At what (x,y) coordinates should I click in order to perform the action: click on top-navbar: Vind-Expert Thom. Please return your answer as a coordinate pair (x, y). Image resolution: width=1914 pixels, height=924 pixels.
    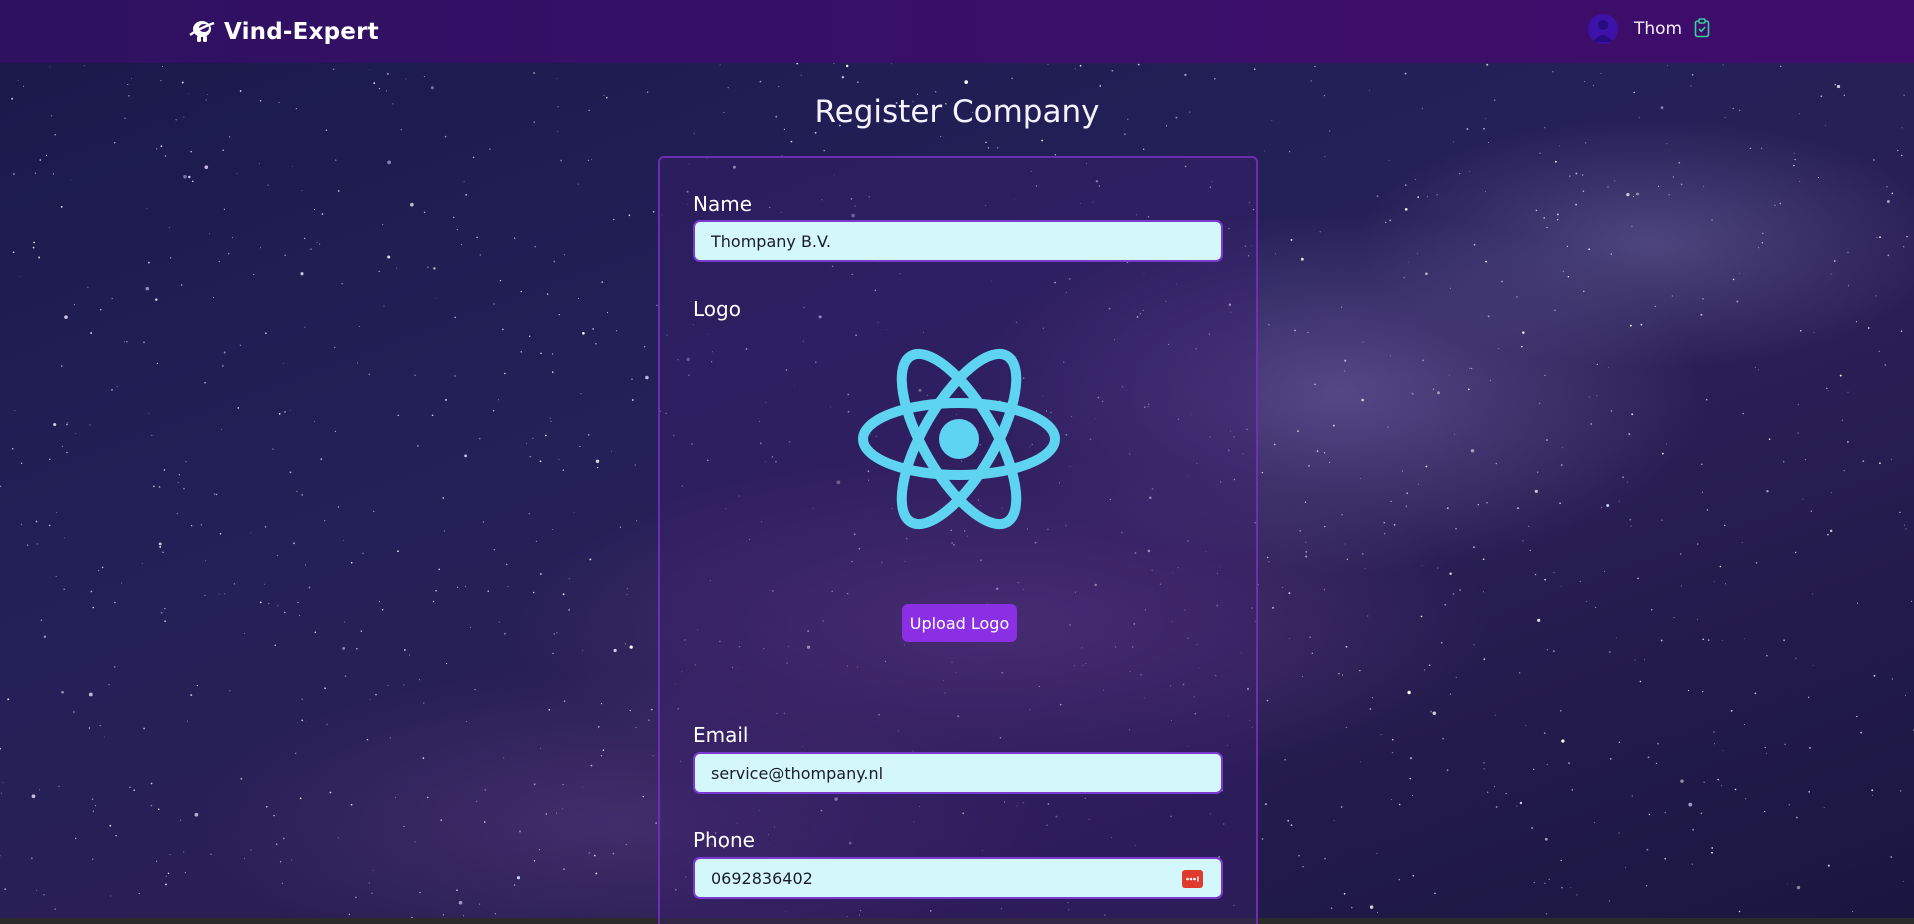
    Looking at the image, I should click on (957, 31).